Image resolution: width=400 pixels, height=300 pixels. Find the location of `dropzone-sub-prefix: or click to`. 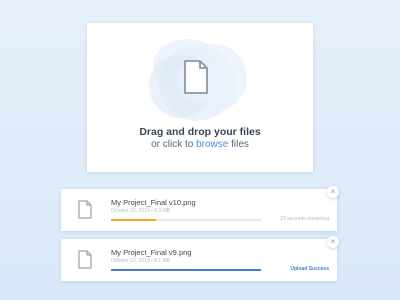

dropzone-sub-prefix: or click to is located at coordinates (172, 144).